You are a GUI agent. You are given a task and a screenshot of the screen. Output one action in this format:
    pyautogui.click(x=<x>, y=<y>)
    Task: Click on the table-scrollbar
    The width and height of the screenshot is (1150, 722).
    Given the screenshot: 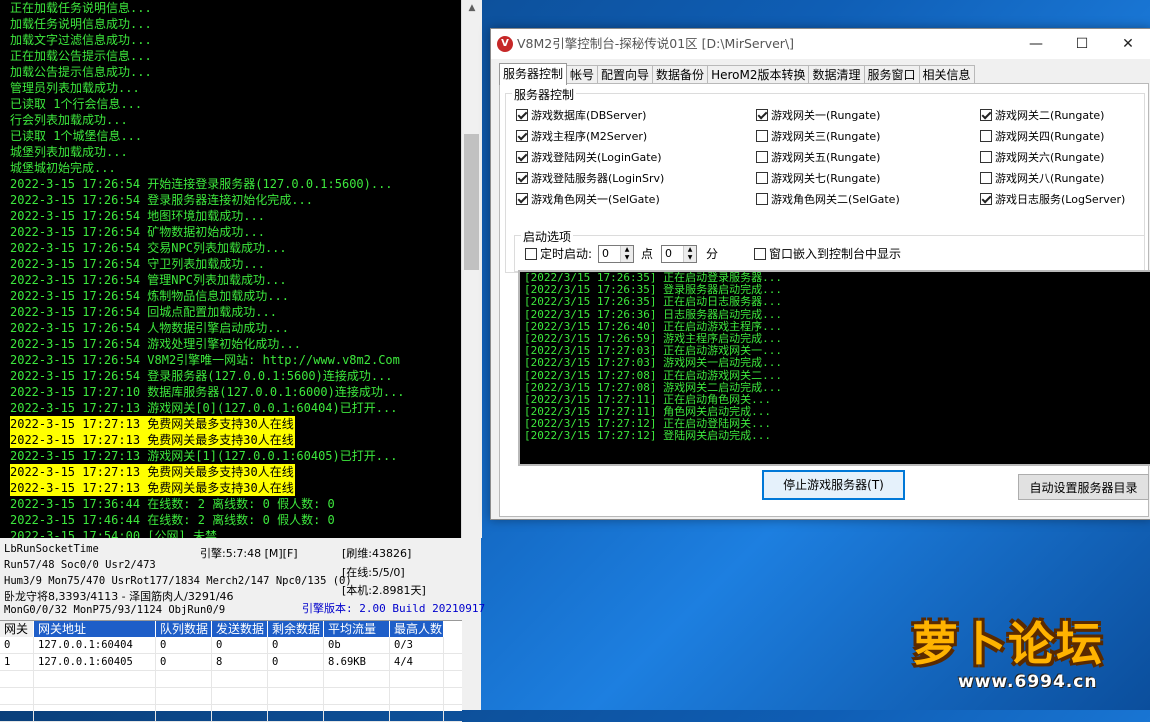 What is the action you would take?
    pyautogui.click(x=471, y=665)
    